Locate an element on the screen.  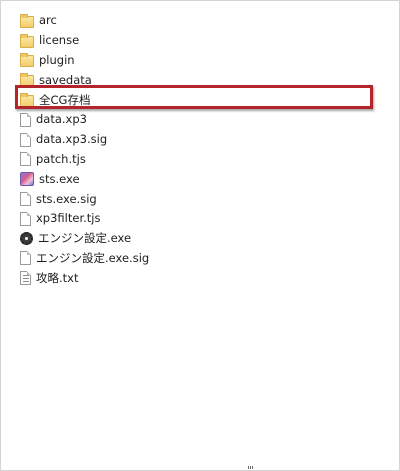
list-item-patch-tjs: patch.tjs is located at coordinates (200, 160).